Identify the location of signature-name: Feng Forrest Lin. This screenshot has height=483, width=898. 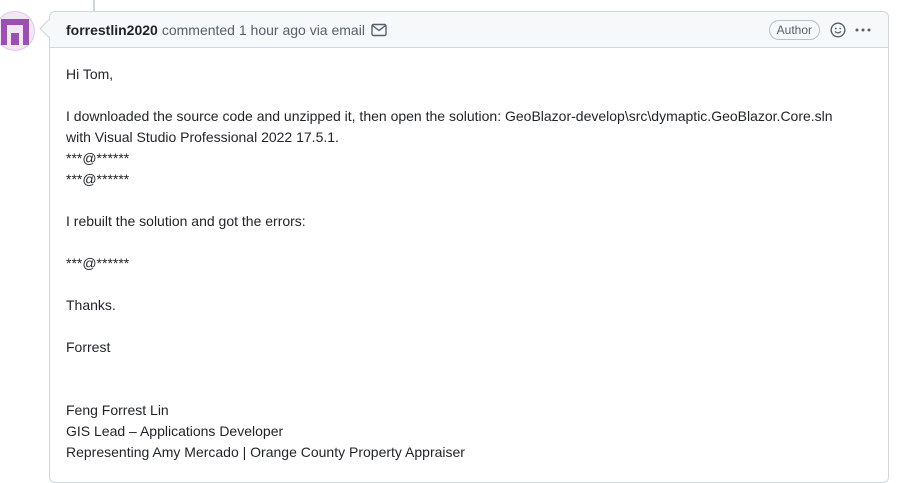
(117, 410).